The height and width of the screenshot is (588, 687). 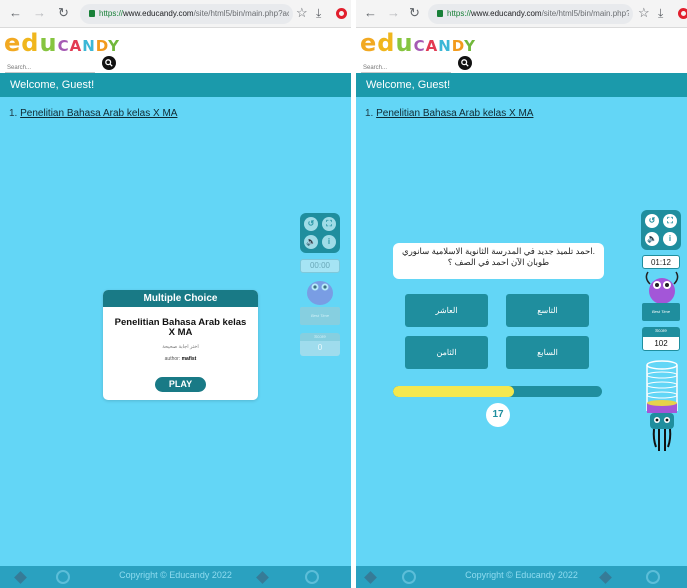 I want to click on question-counter: 17, so click(x=498, y=415).